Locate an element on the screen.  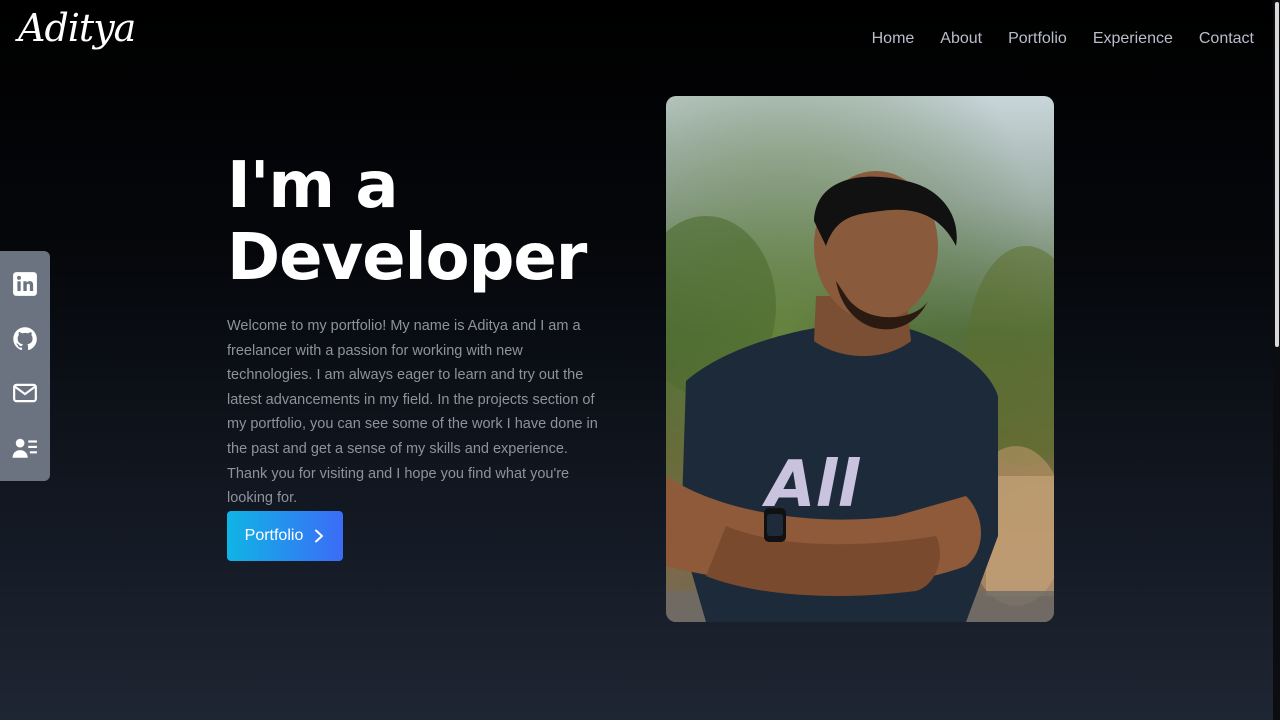
portfolio-button-label: Portfolio is located at coordinates (274, 535).